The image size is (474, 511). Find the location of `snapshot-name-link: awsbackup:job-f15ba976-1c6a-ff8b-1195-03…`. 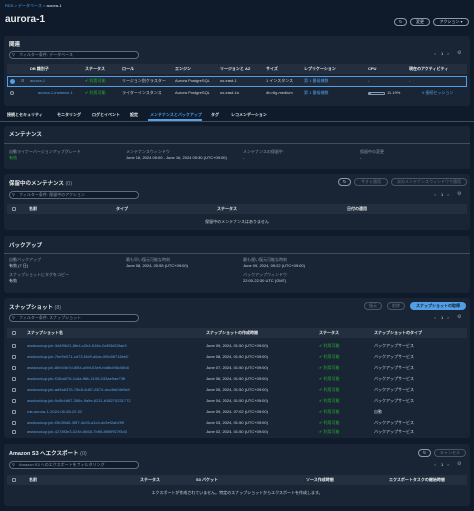

snapshot-name-link: awsbackup:job-f15ba976-1c6a-ff8b-1195-03… is located at coordinates (76, 378).